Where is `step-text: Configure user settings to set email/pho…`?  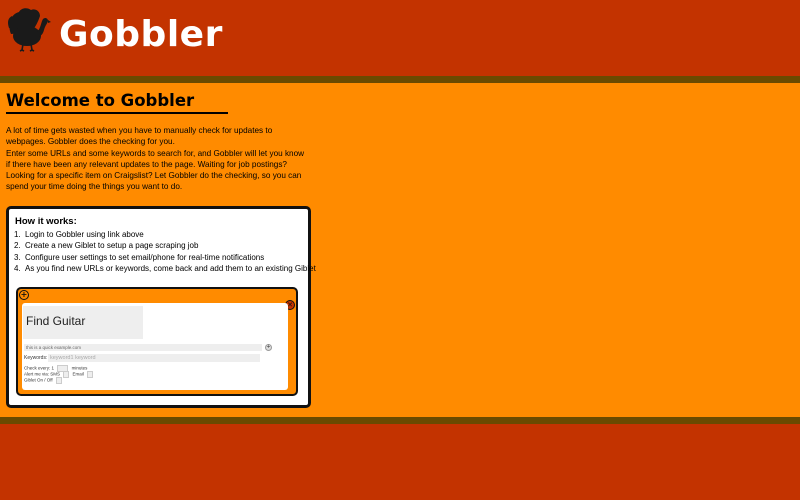 step-text: Configure user settings to set email/pho… is located at coordinates (145, 257).